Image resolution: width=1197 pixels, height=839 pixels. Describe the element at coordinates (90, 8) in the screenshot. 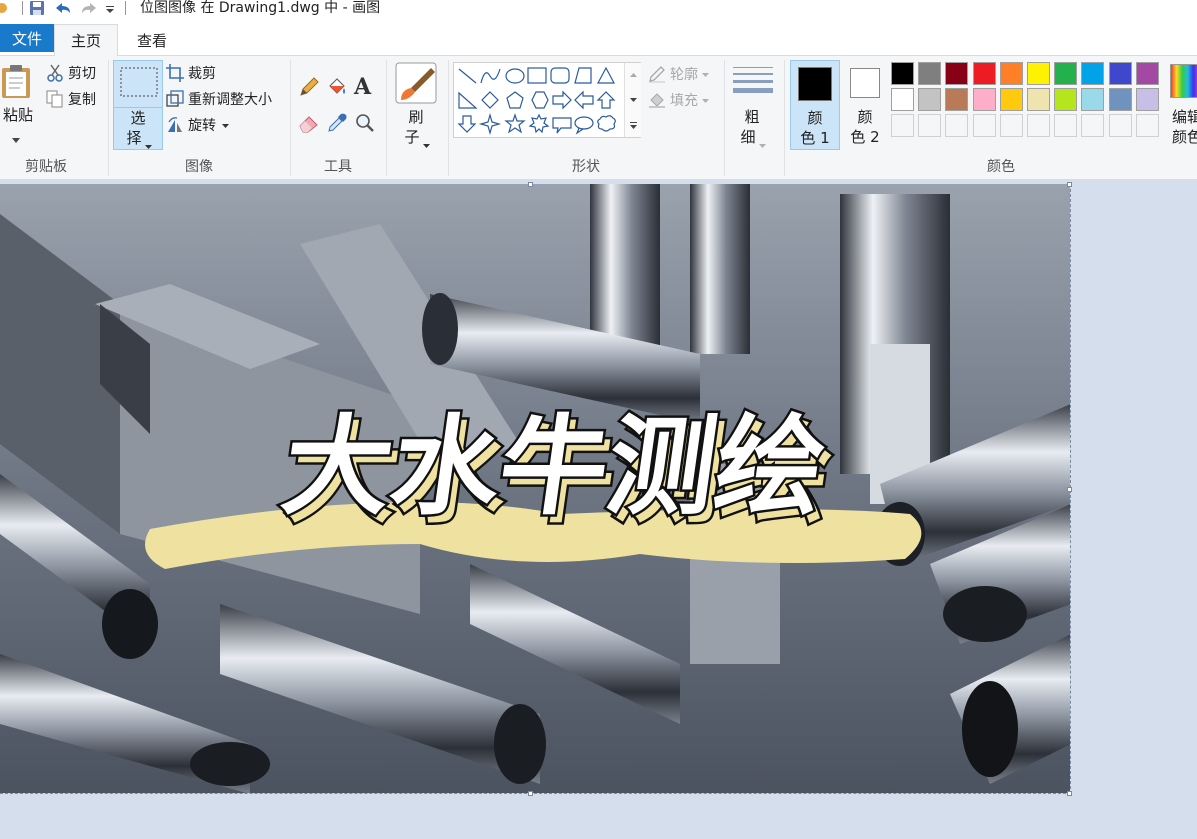

I see `redo-icon` at that location.